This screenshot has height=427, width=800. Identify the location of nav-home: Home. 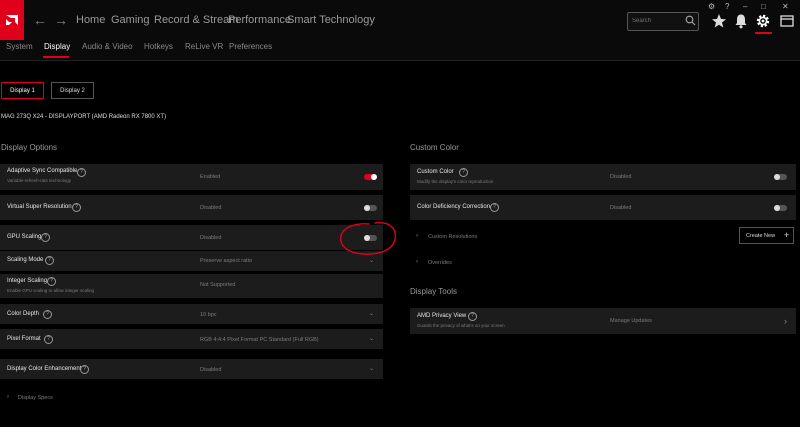
(90, 20).